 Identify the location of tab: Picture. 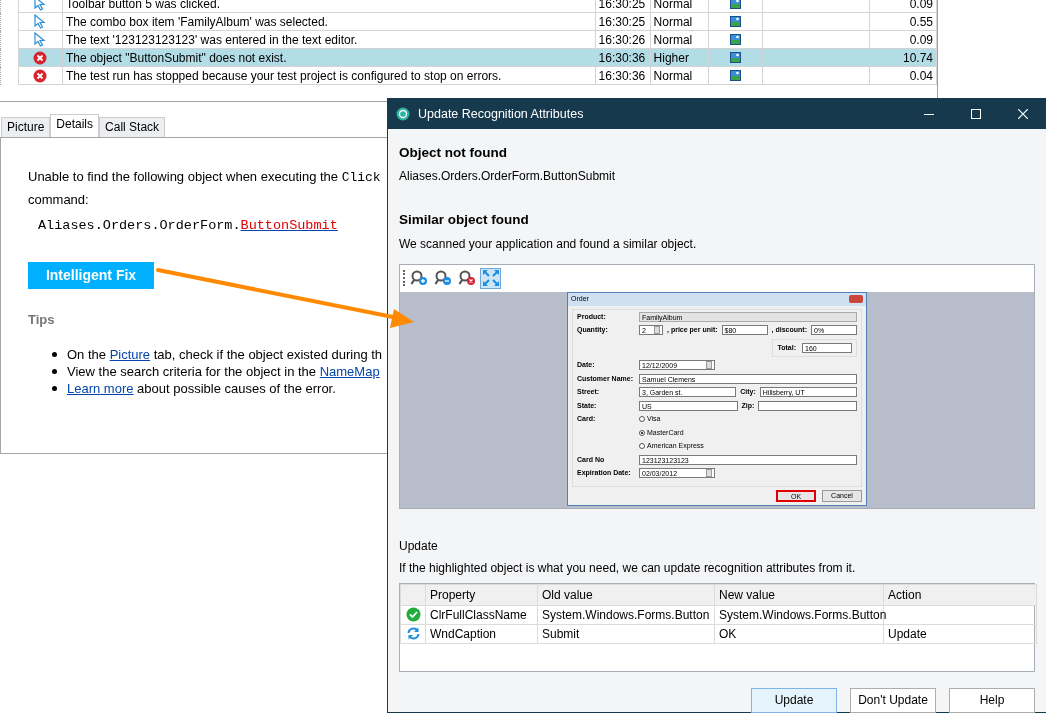
(26, 127).